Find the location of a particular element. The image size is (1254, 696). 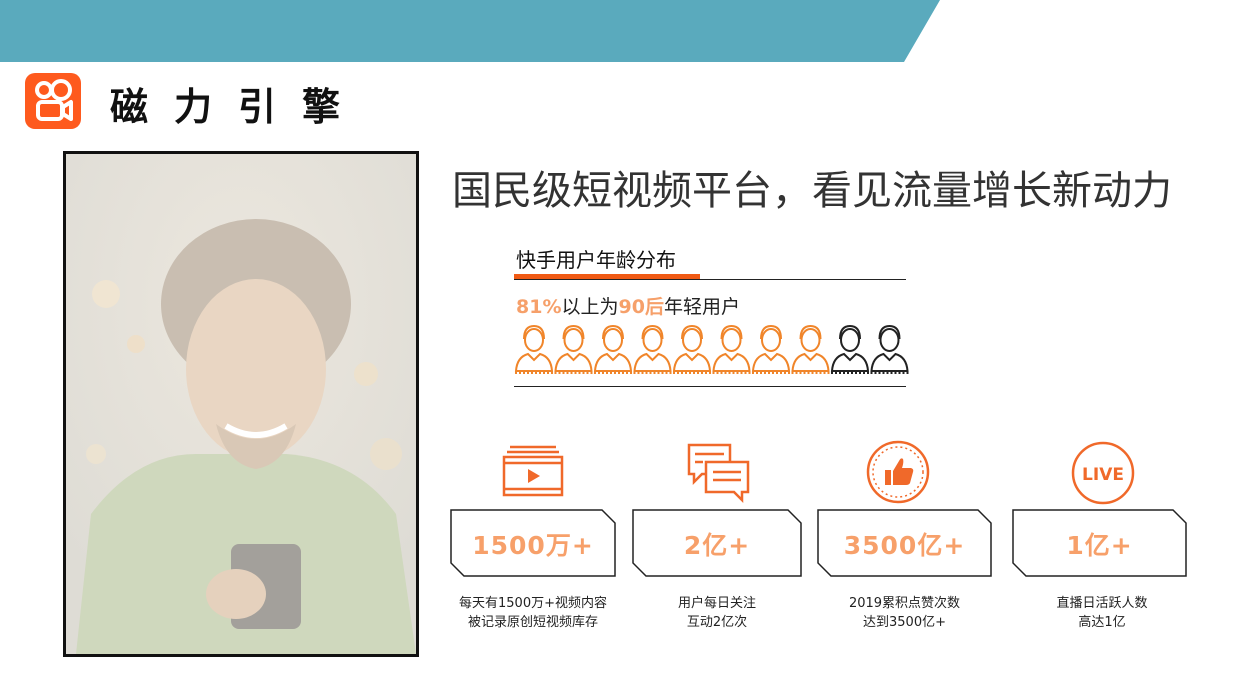

metric-desc-1: 每天有1500万+视频内容 被记录原创短视频库存 is located at coordinates (533, 613).